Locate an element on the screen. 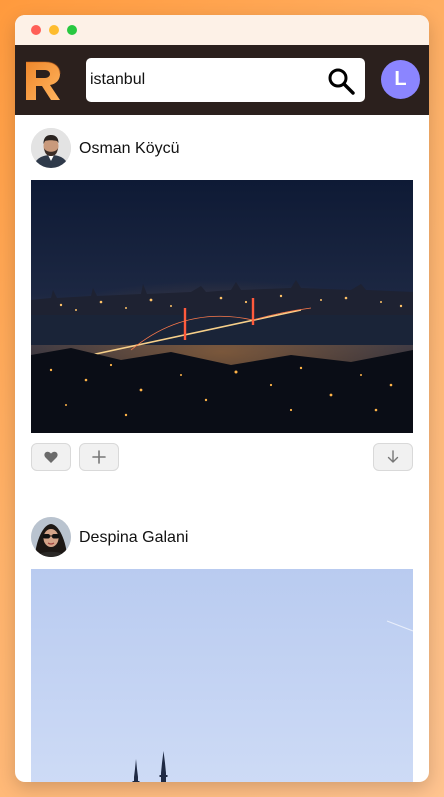  r-logo-icon is located at coordinates (43, 80).